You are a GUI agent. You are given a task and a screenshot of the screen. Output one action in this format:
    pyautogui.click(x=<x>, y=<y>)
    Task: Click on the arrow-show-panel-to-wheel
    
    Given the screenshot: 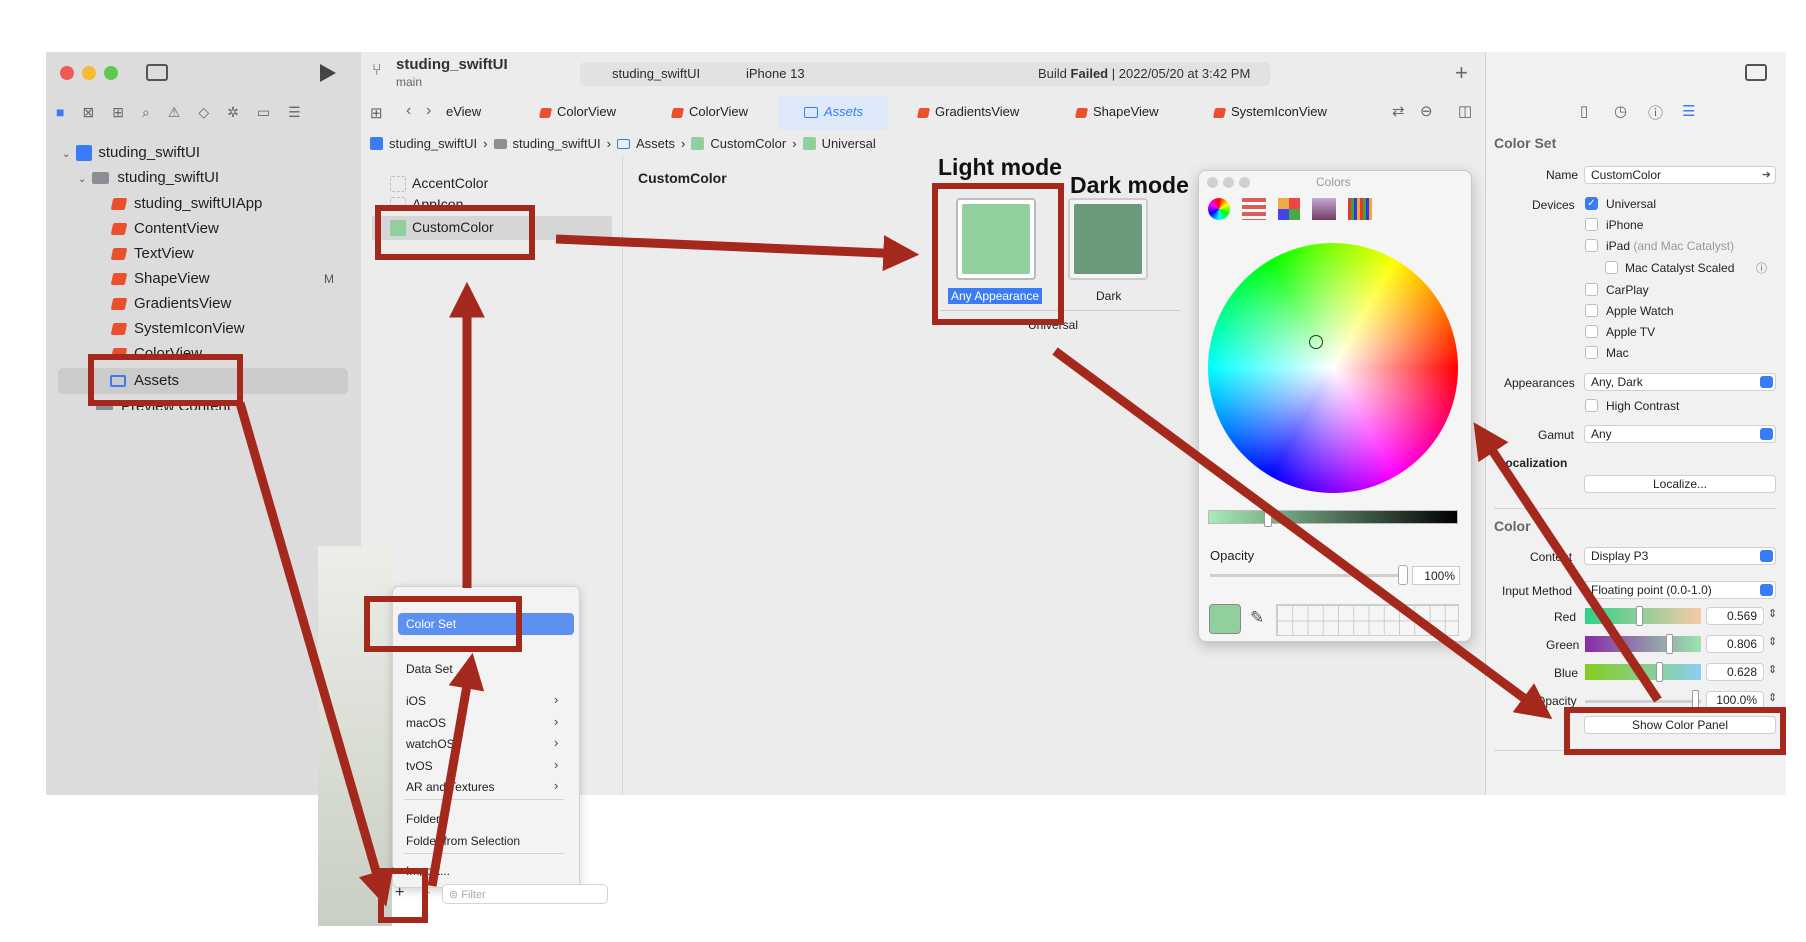 What is the action you would take?
    pyautogui.click(x=1567, y=562)
    